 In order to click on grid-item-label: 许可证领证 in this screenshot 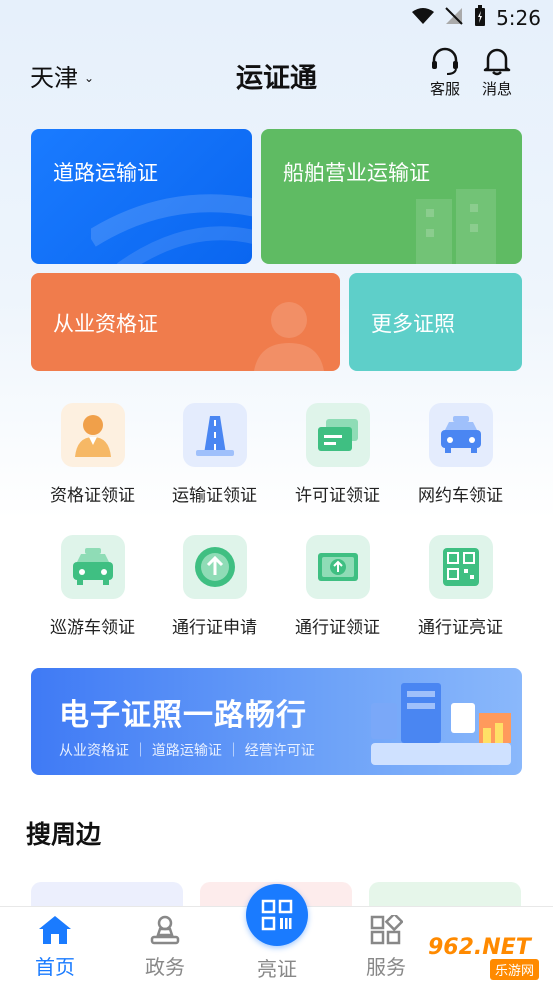, I will do `click(337, 496)`.